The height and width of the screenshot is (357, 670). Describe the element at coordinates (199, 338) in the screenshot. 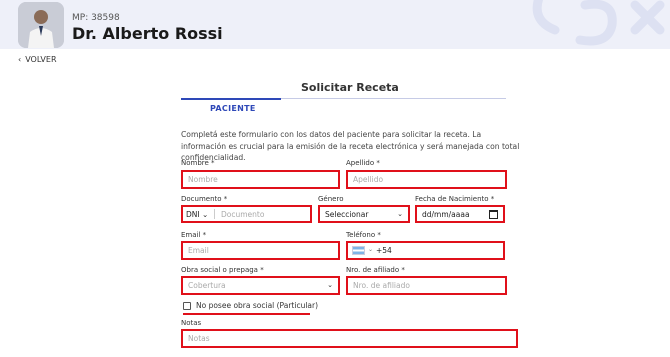

I see `notas-placeholder: Notas` at that location.